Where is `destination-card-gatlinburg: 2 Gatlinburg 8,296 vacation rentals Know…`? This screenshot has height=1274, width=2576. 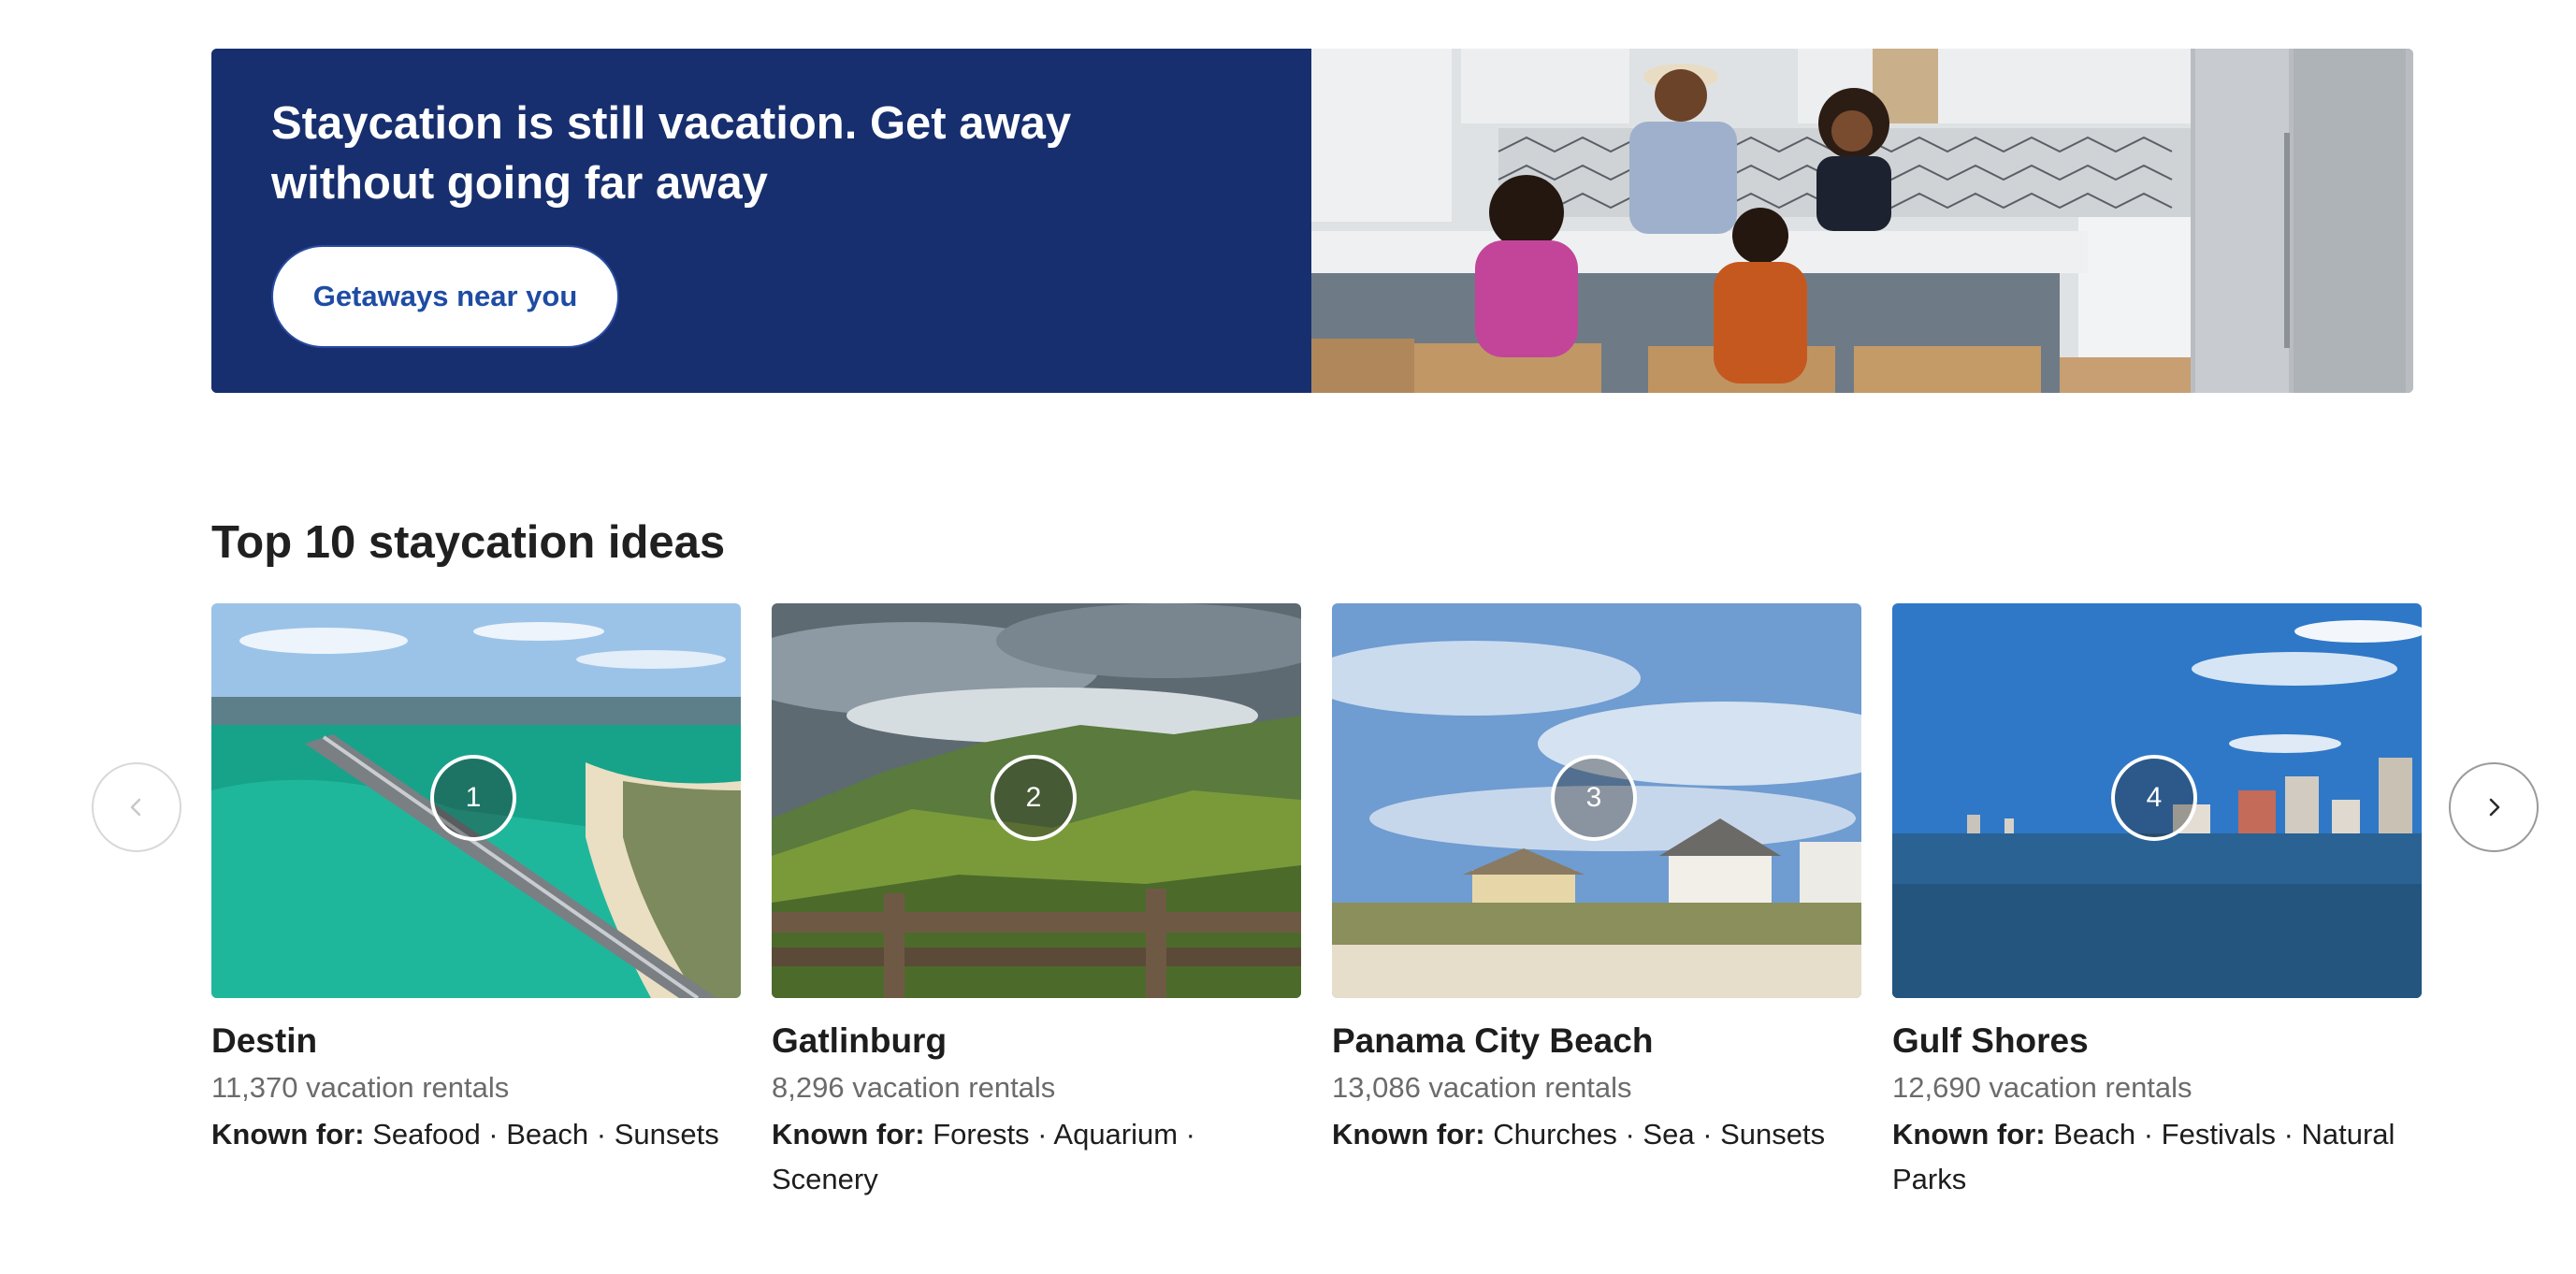
destination-card-gatlinburg: 2 Gatlinburg 8,296 vacation rentals Know… is located at coordinates (1036, 903).